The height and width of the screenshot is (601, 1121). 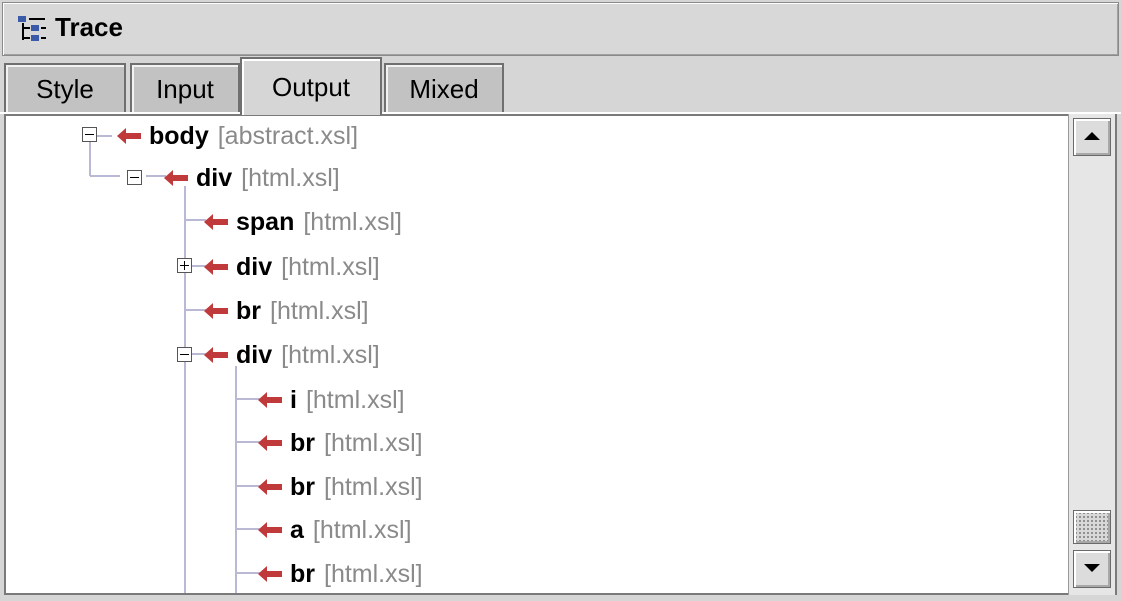 I want to click on tree-node-div: div [html.xsl], so click(x=252, y=178).